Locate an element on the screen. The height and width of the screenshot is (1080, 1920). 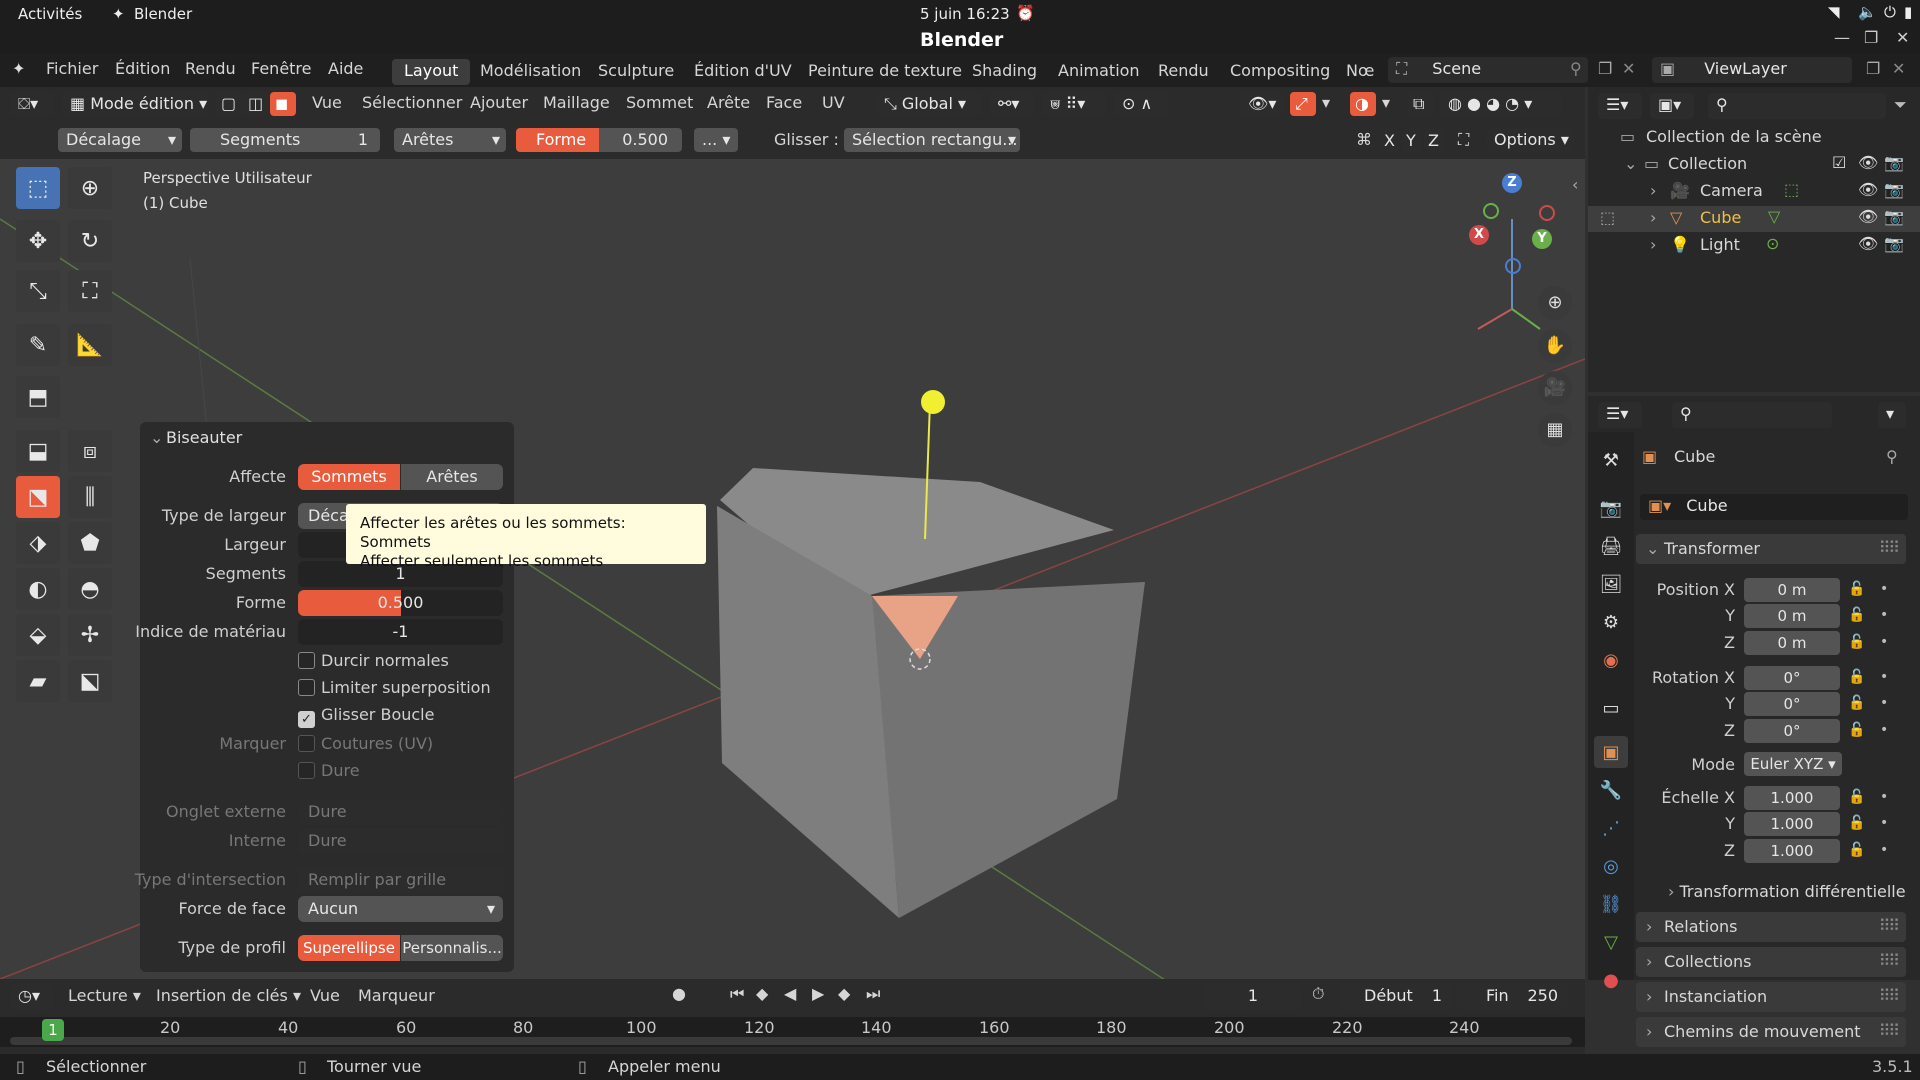
gizmo-neg-x is located at coordinates (1547, 213).